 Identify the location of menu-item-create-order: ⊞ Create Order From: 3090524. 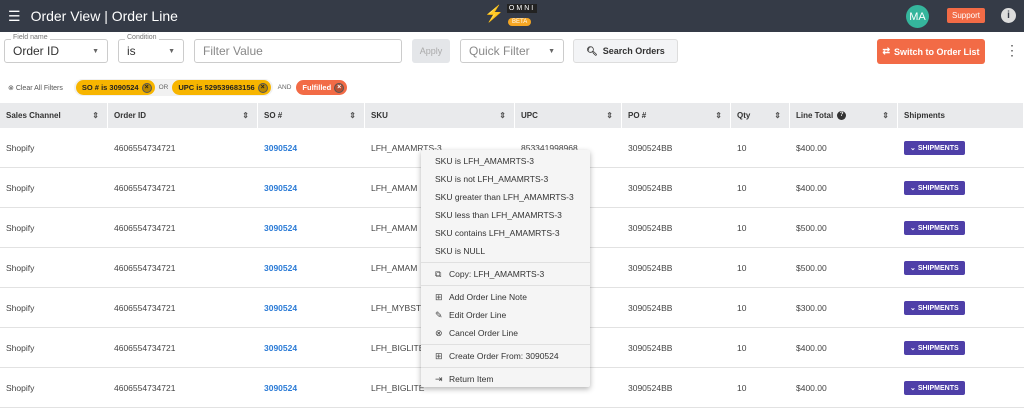
(505, 356).